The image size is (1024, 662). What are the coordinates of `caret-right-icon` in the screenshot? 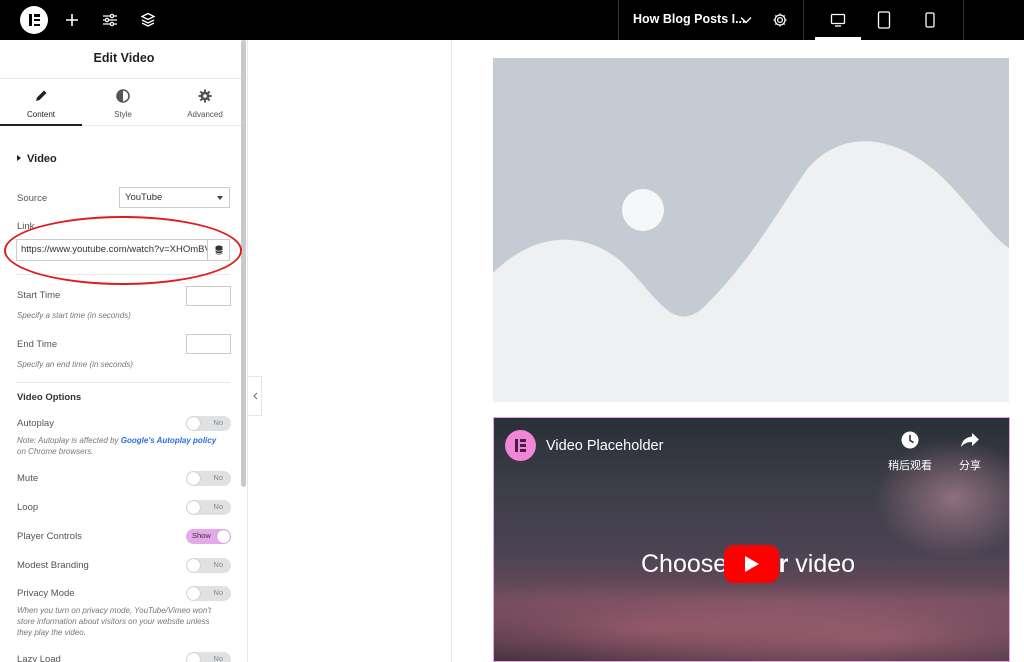 It's located at (19, 158).